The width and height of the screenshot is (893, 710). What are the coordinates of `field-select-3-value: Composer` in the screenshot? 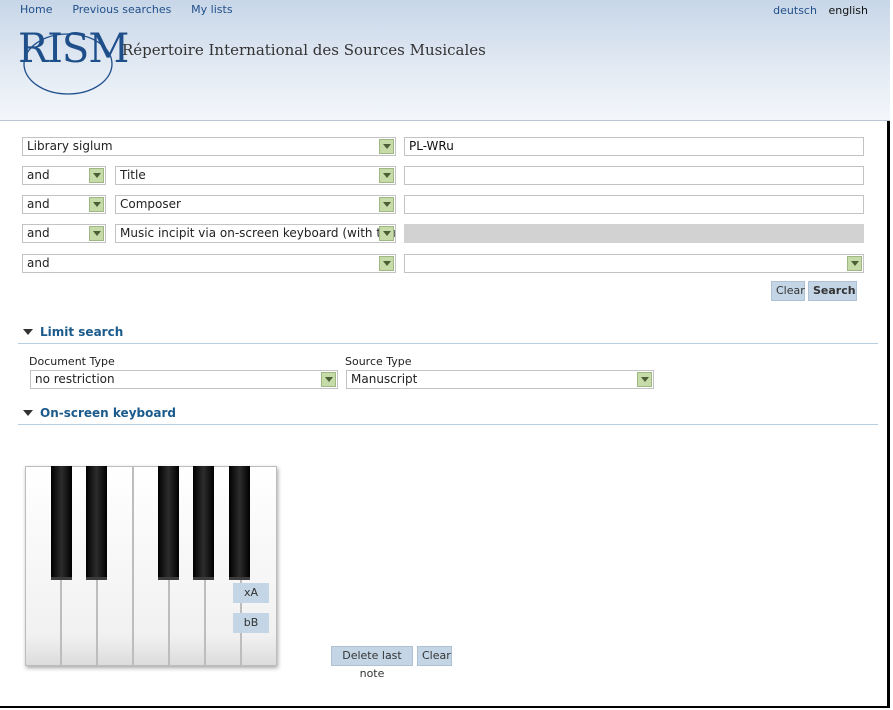 It's located at (150, 204).